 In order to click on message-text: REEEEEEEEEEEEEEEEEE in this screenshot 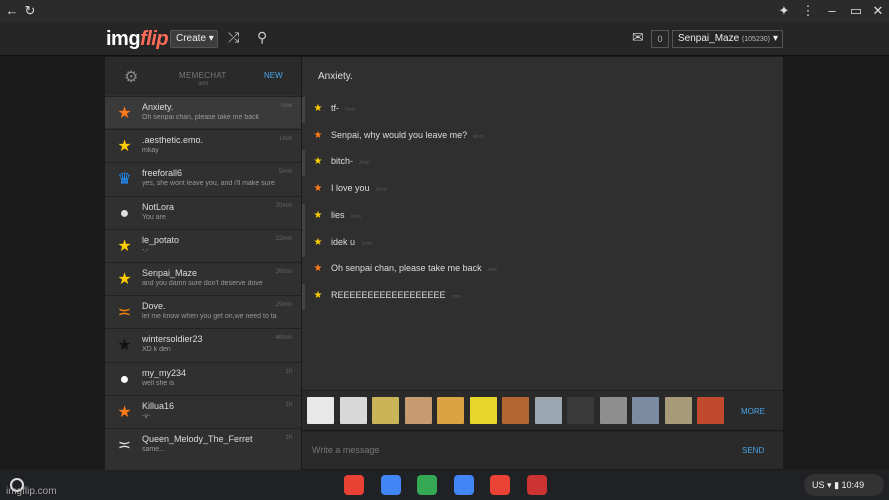, I will do `click(388, 294)`.